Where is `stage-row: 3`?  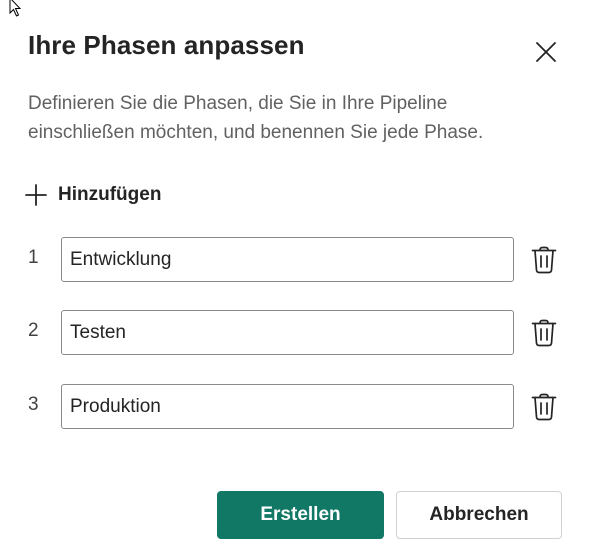 stage-row: 3 is located at coordinates (295, 407).